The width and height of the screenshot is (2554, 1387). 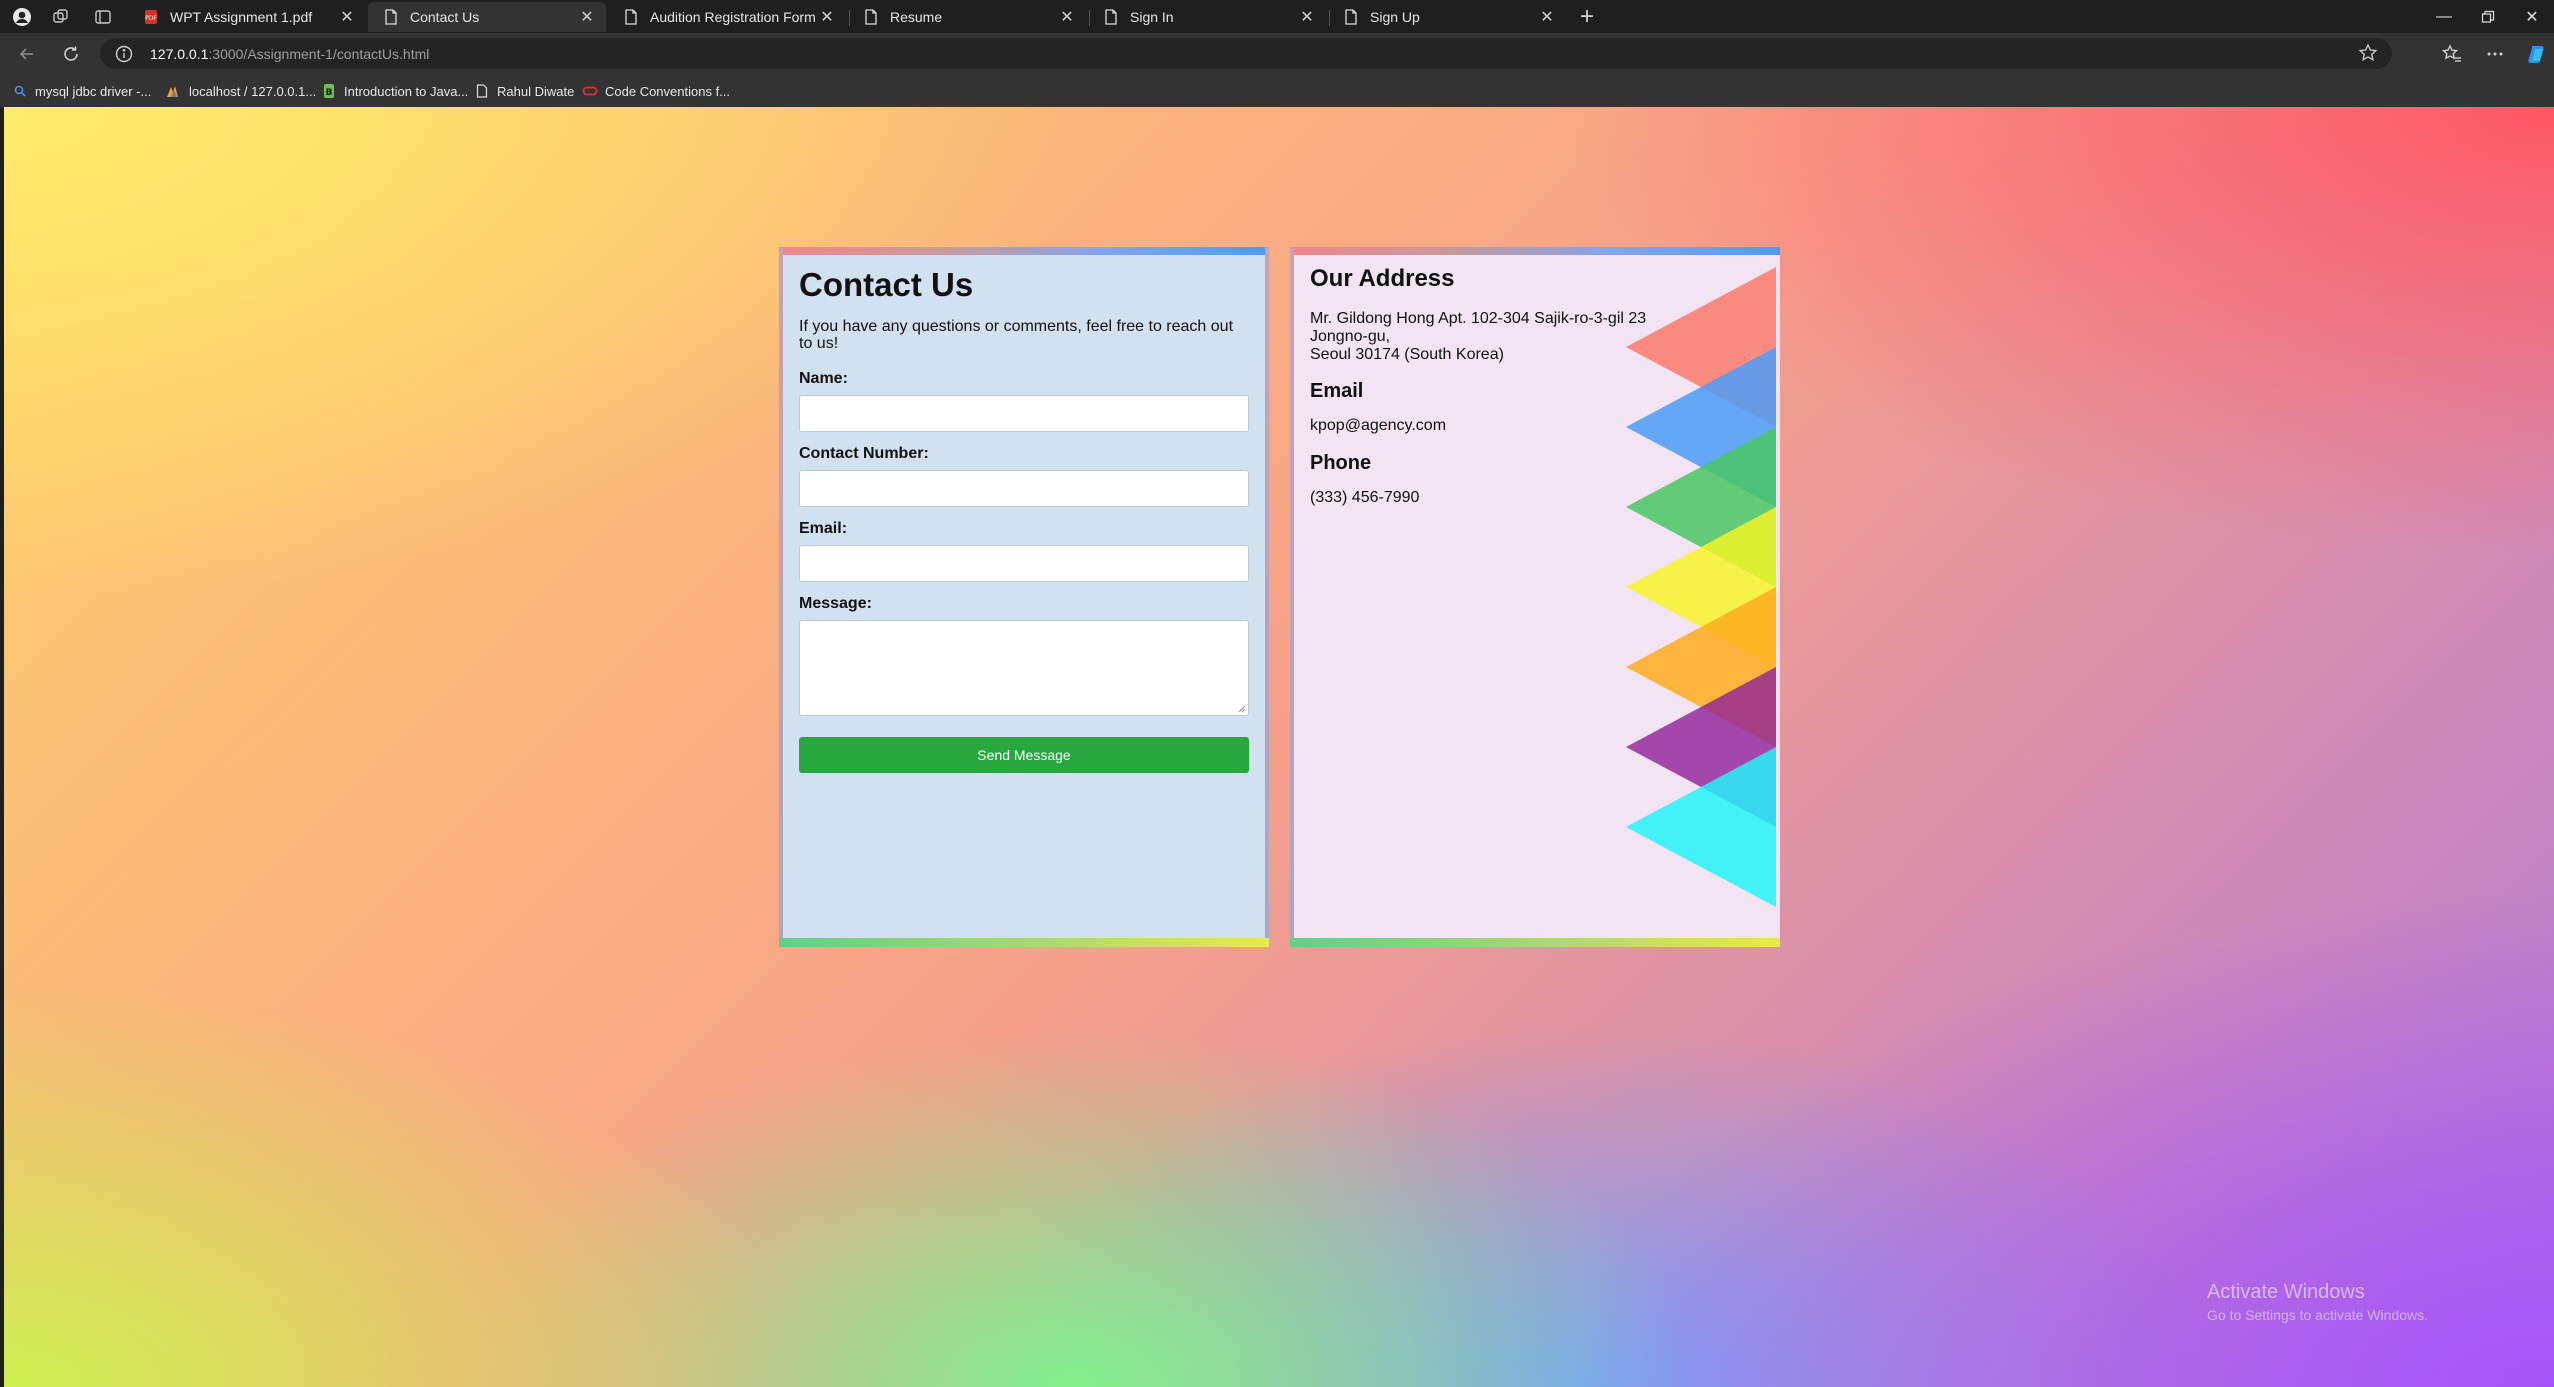 What do you see at coordinates (864, 453) in the screenshot?
I see `contact-number-label: Contact Number:` at bounding box center [864, 453].